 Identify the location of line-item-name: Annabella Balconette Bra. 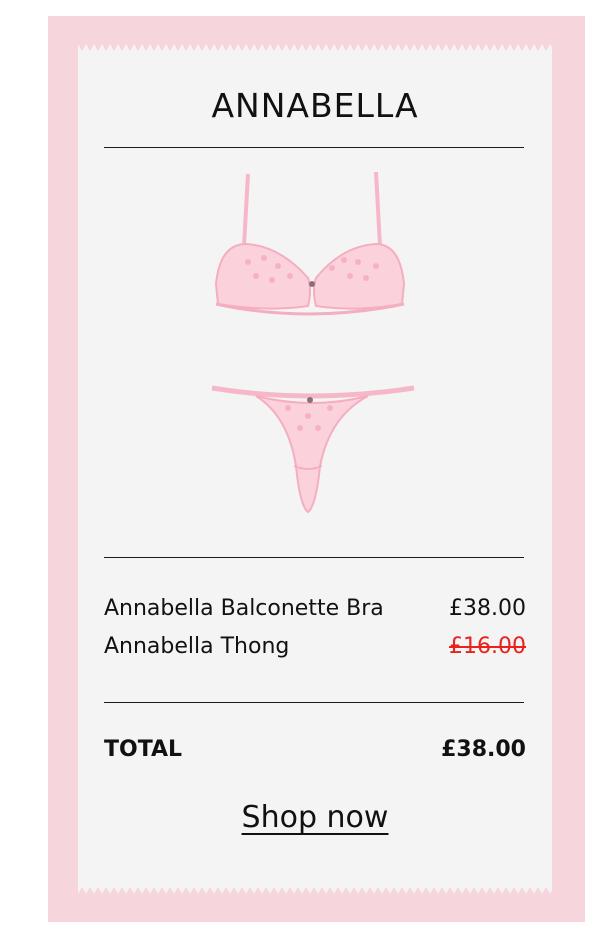
(244, 608).